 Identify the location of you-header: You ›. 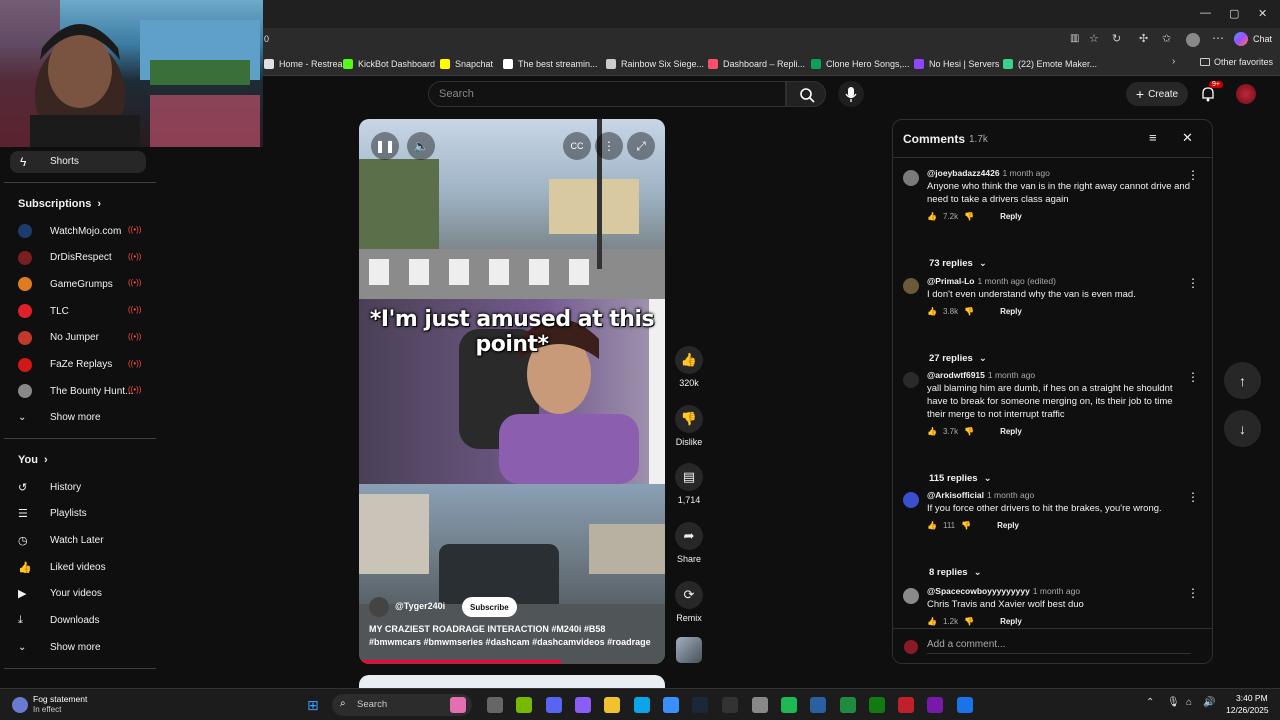
(33, 460).